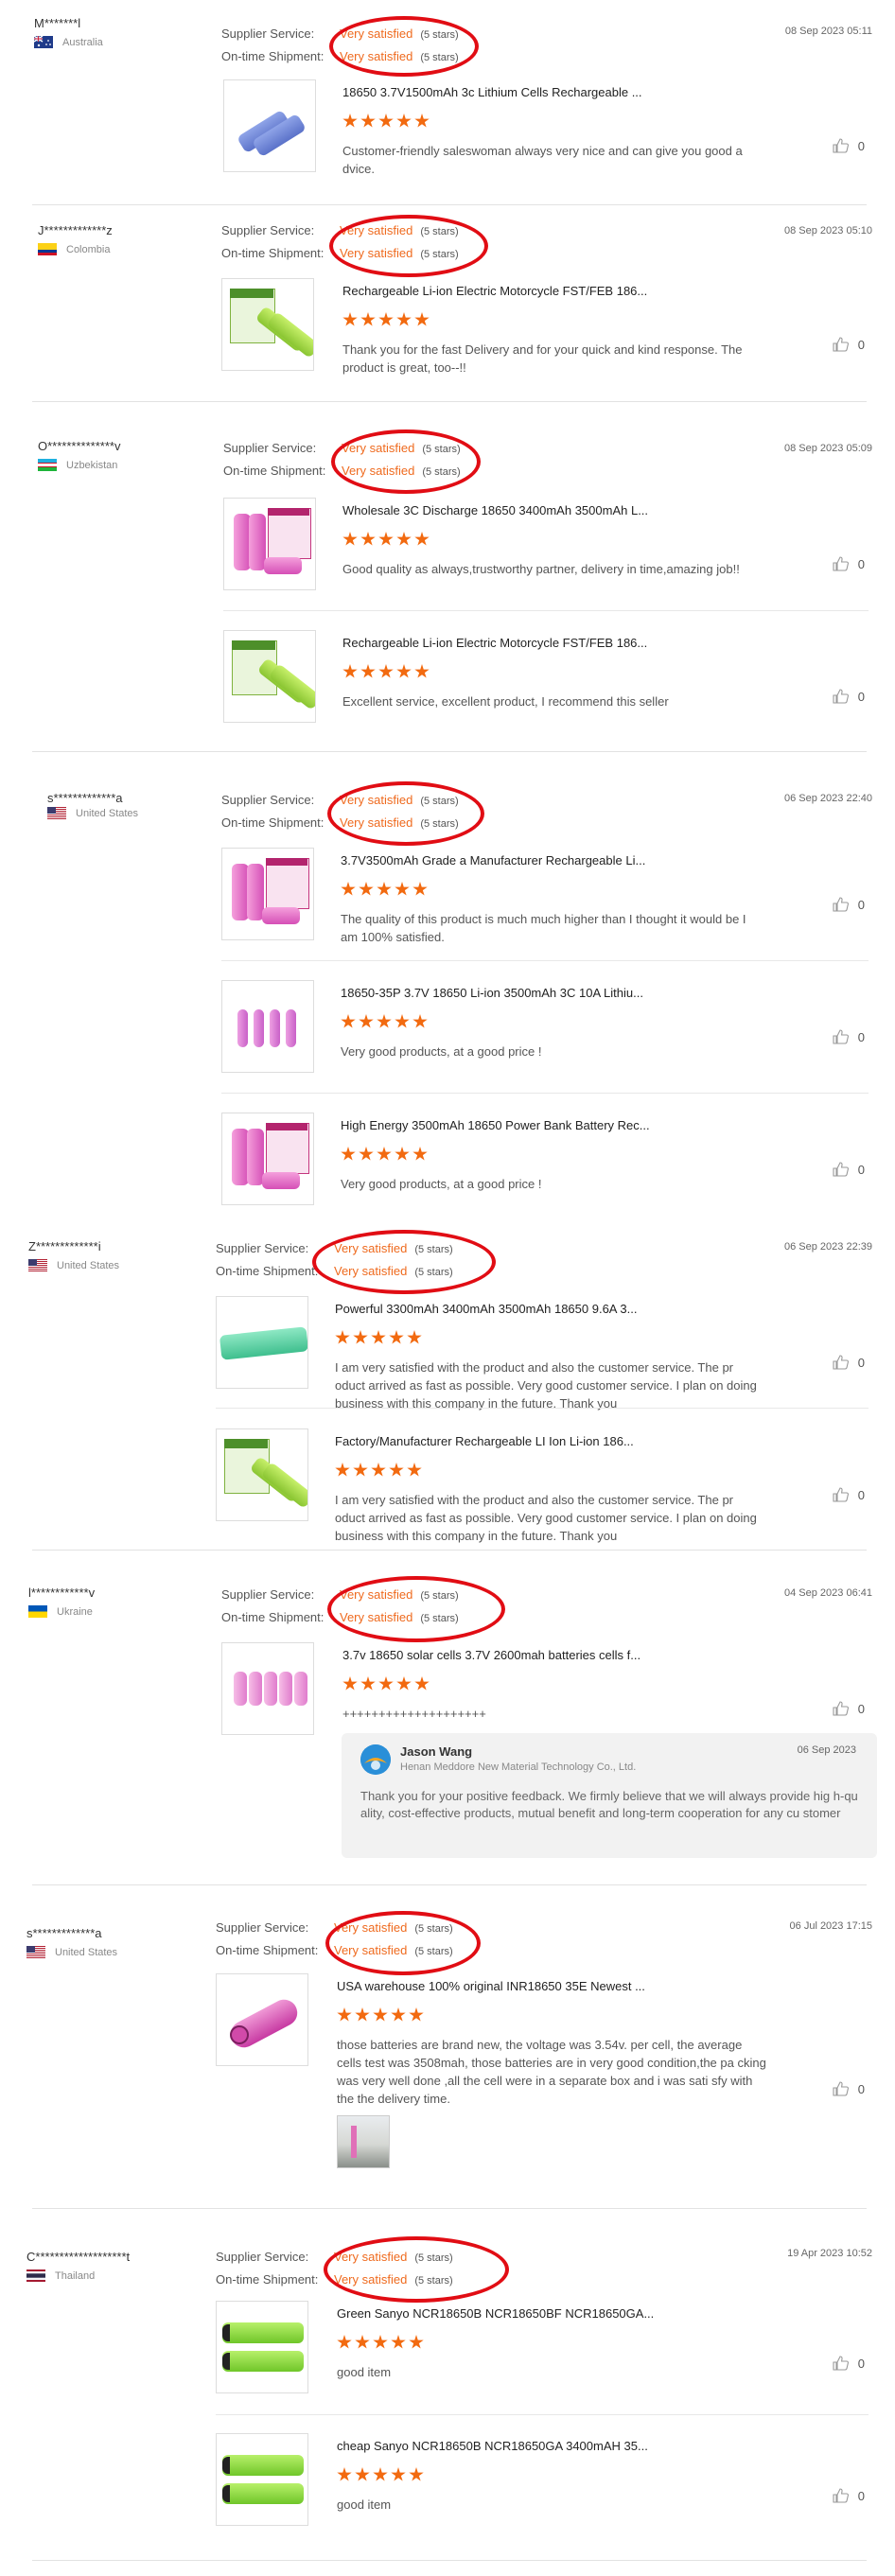  Describe the element at coordinates (71, 1952) in the screenshot. I see `buyer-country: United States` at that location.